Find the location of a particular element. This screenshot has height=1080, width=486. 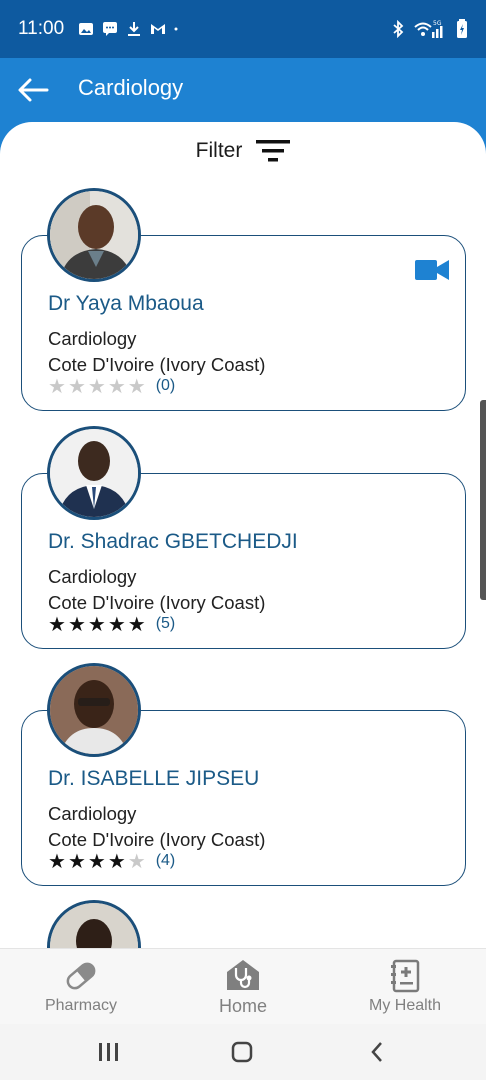

nav-label: Home is located at coordinates (242, 1005).